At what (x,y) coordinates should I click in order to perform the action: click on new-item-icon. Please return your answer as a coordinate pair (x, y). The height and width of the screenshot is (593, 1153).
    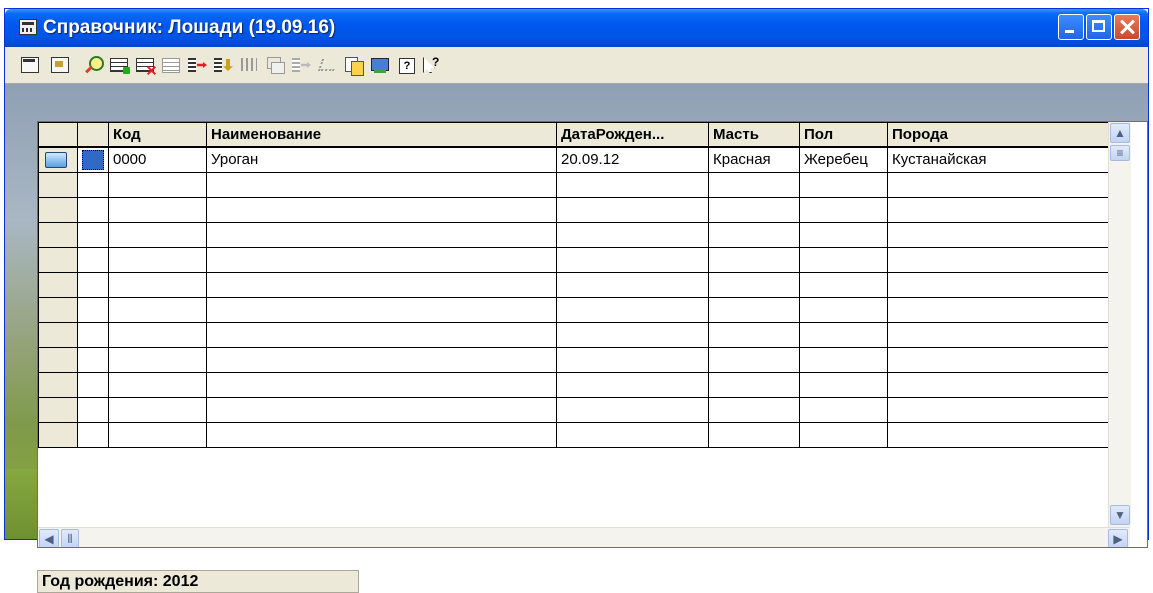
    Looking at the image, I should click on (30, 65).